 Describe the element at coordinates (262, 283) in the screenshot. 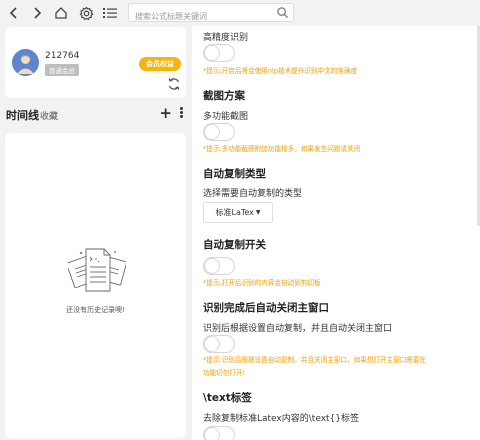

I see `auto-copy-tip: *提示:打开后识别的内容会自动到剪切板` at that location.